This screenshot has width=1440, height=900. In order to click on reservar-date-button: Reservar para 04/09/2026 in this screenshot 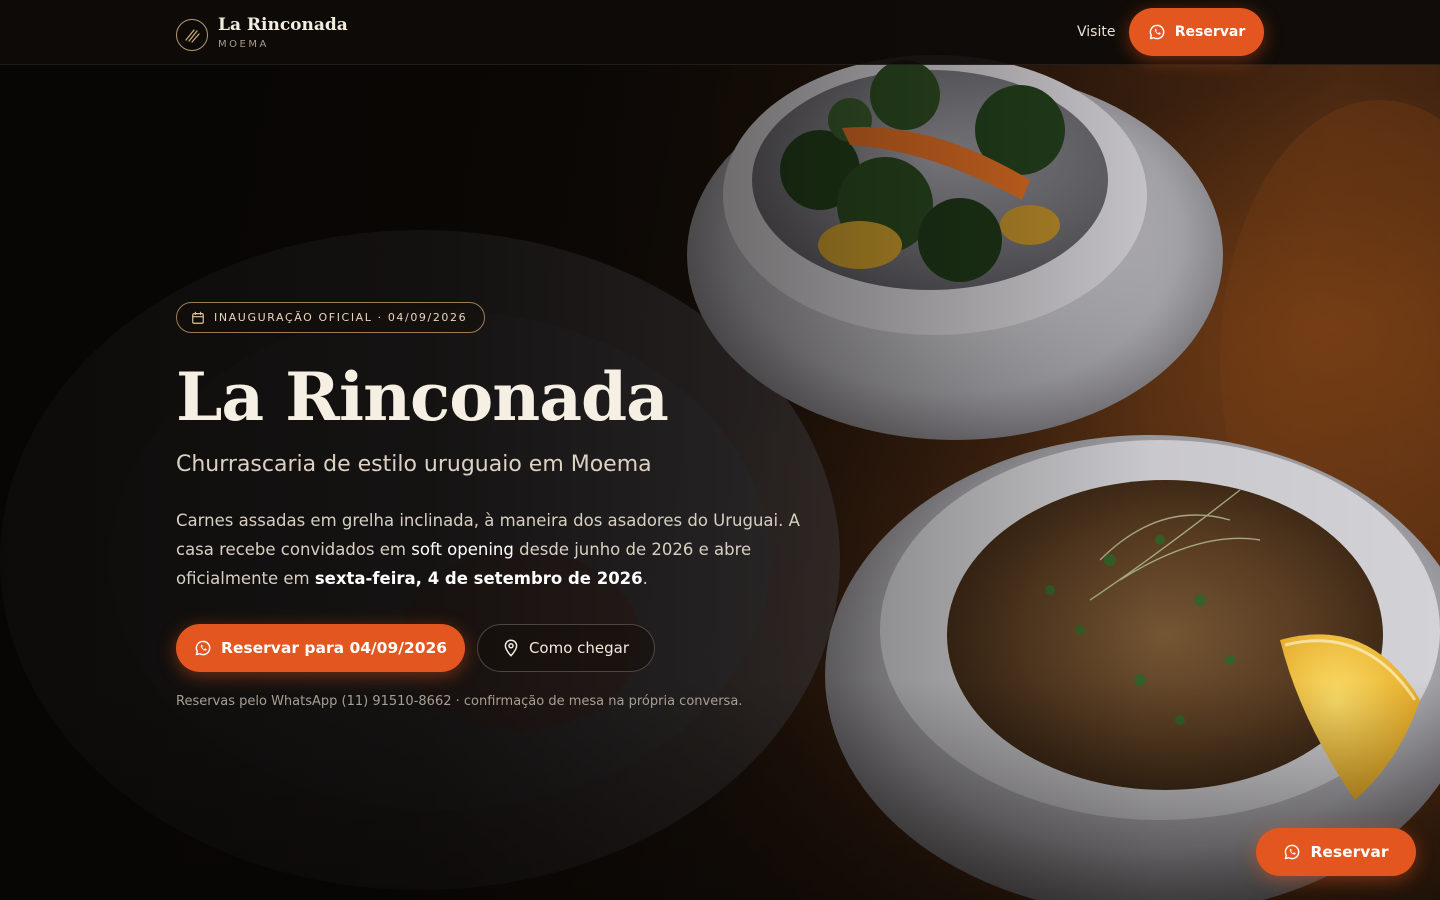, I will do `click(320, 648)`.